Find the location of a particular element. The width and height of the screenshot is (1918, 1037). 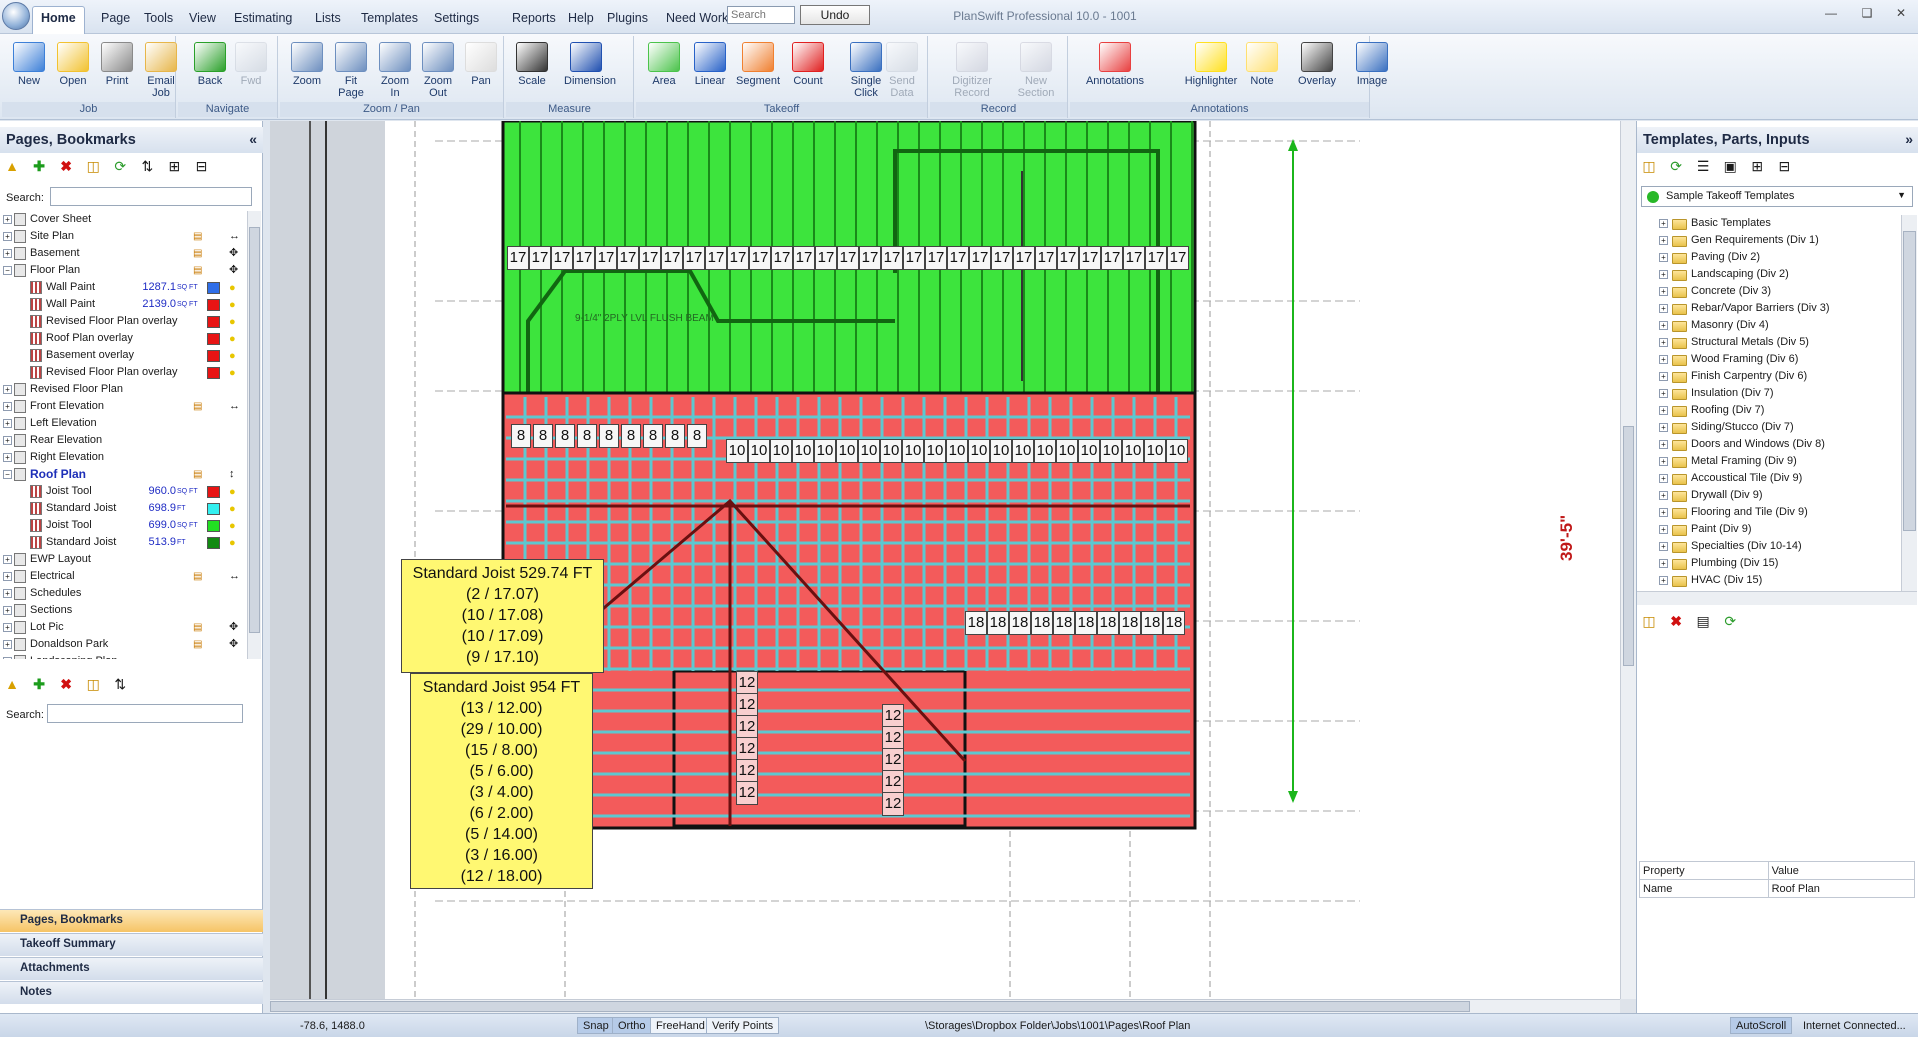

copy-icon: ☰ is located at coordinates (1703, 166).